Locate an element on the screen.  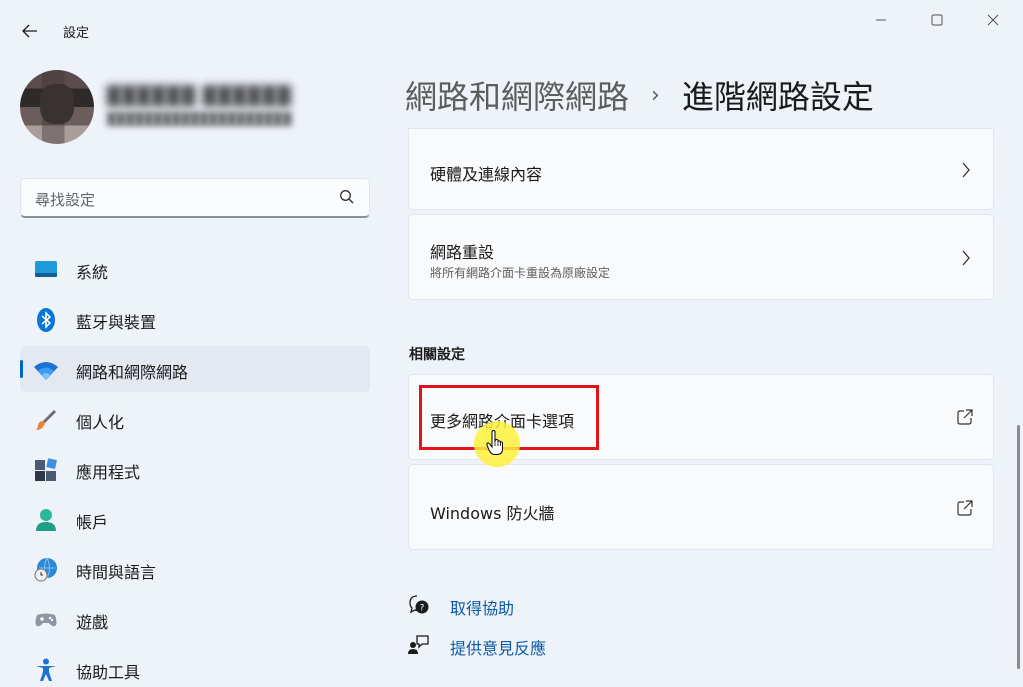
maximize-button is located at coordinates (937, 20).